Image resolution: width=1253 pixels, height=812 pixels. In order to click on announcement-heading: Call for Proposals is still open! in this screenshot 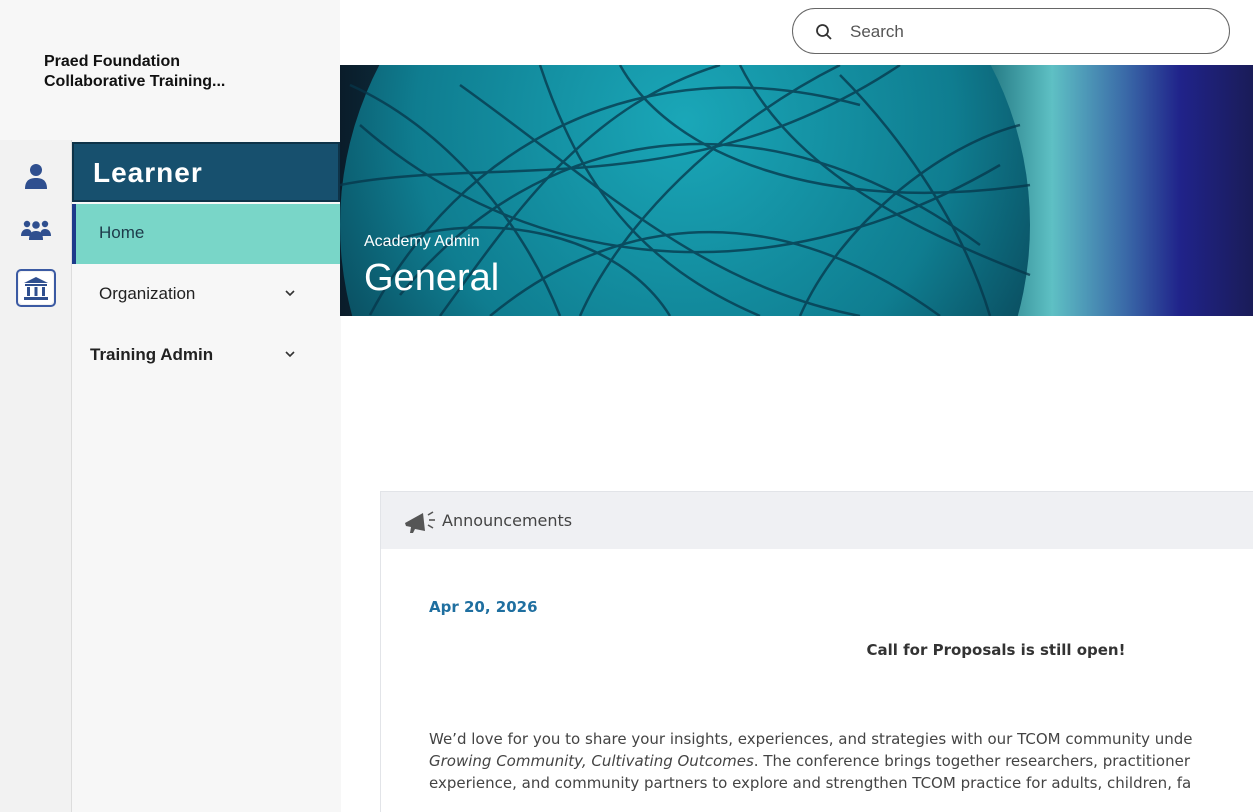, I will do `click(996, 650)`.